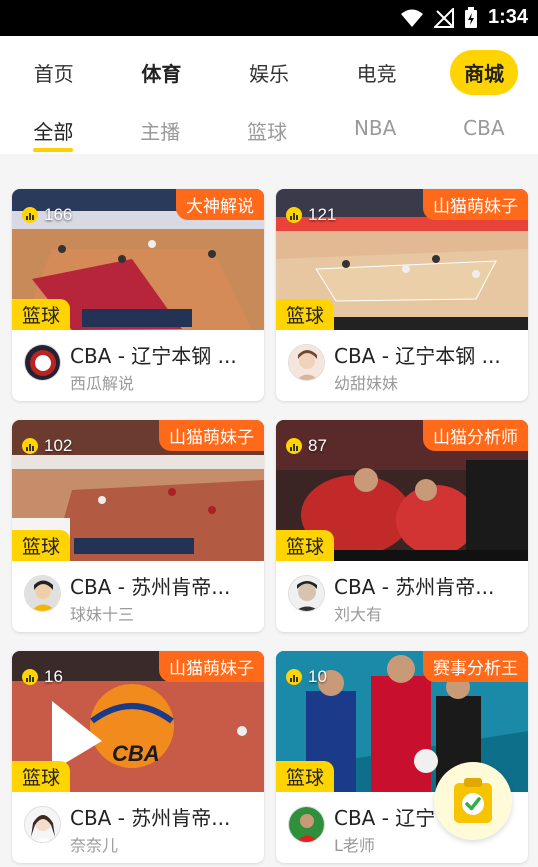 This screenshot has height=867, width=538. I want to click on task-fab-button, so click(473, 801).